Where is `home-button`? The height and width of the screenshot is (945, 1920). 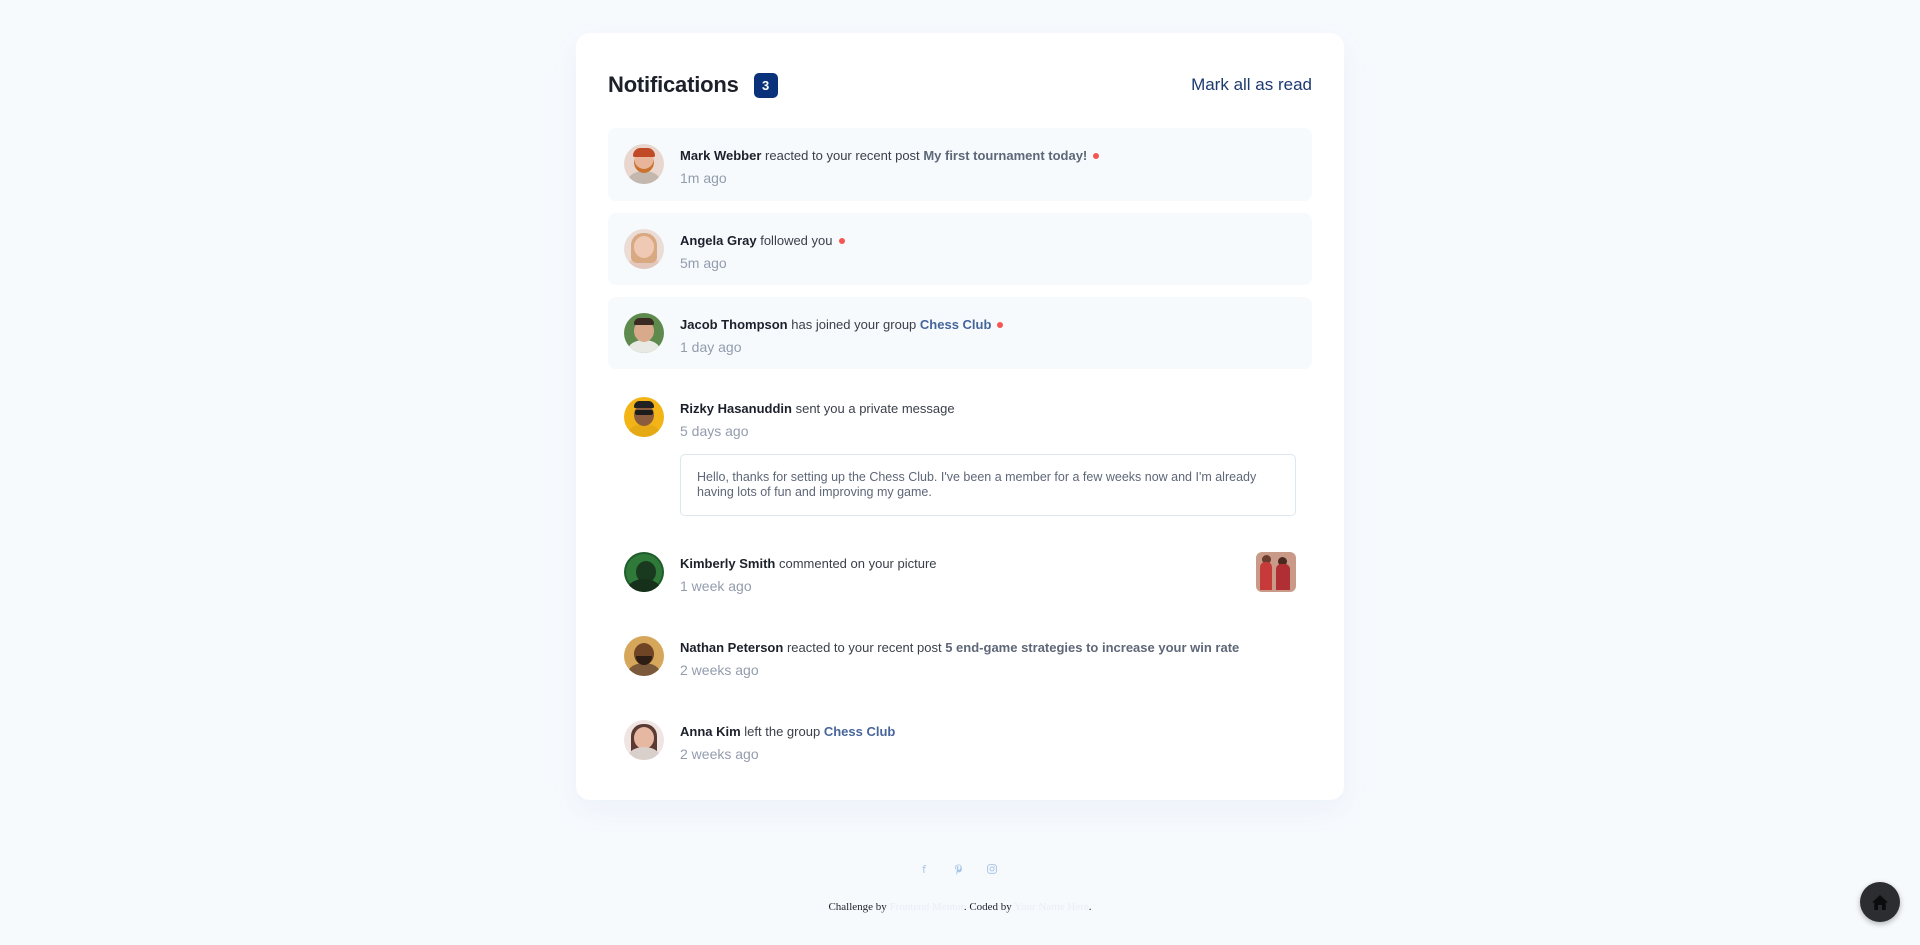
home-button is located at coordinates (1880, 902).